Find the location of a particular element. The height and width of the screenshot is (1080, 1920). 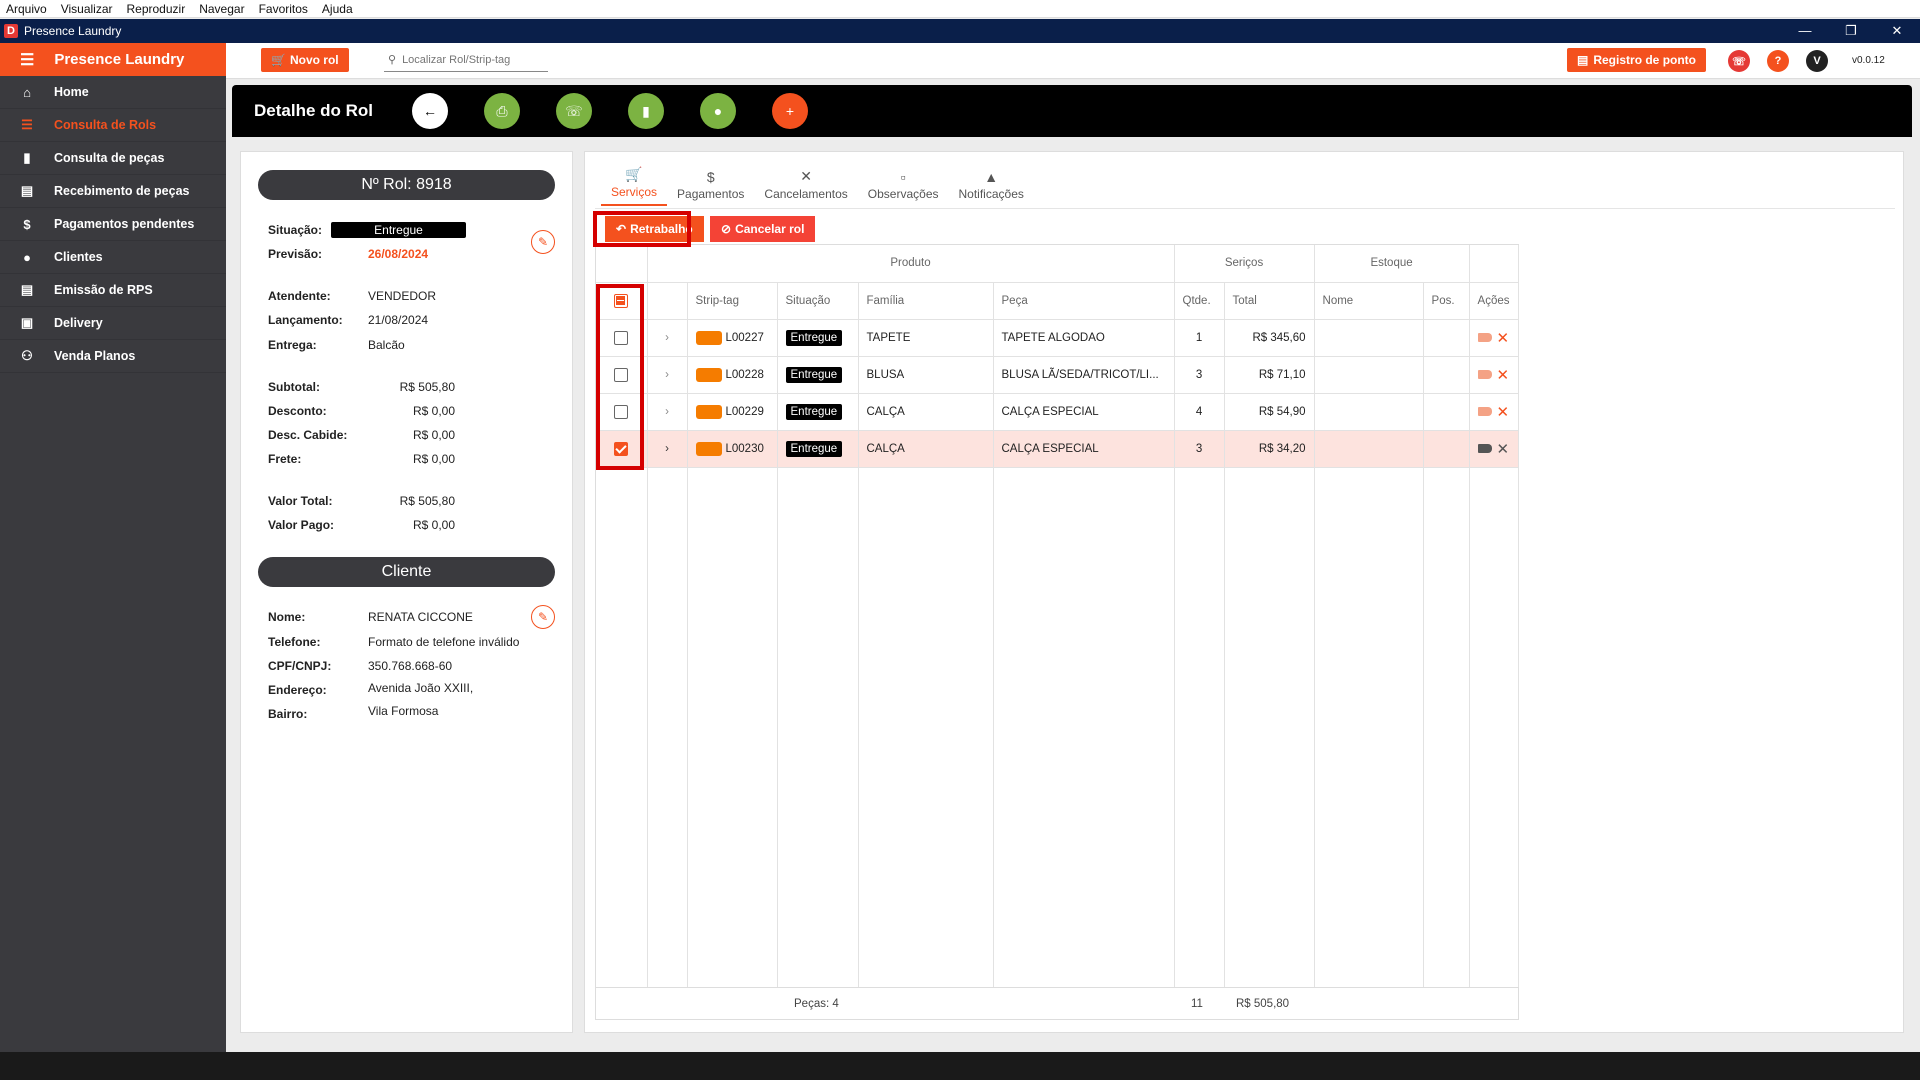

tab-notificacoes: ▲ Notificações is located at coordinates (991, 186).